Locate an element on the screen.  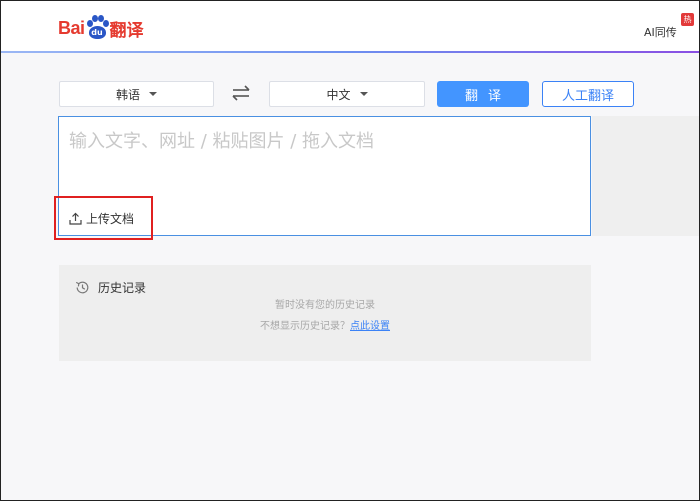
target-language-select: 中文 is located at coordinates (347, 94).